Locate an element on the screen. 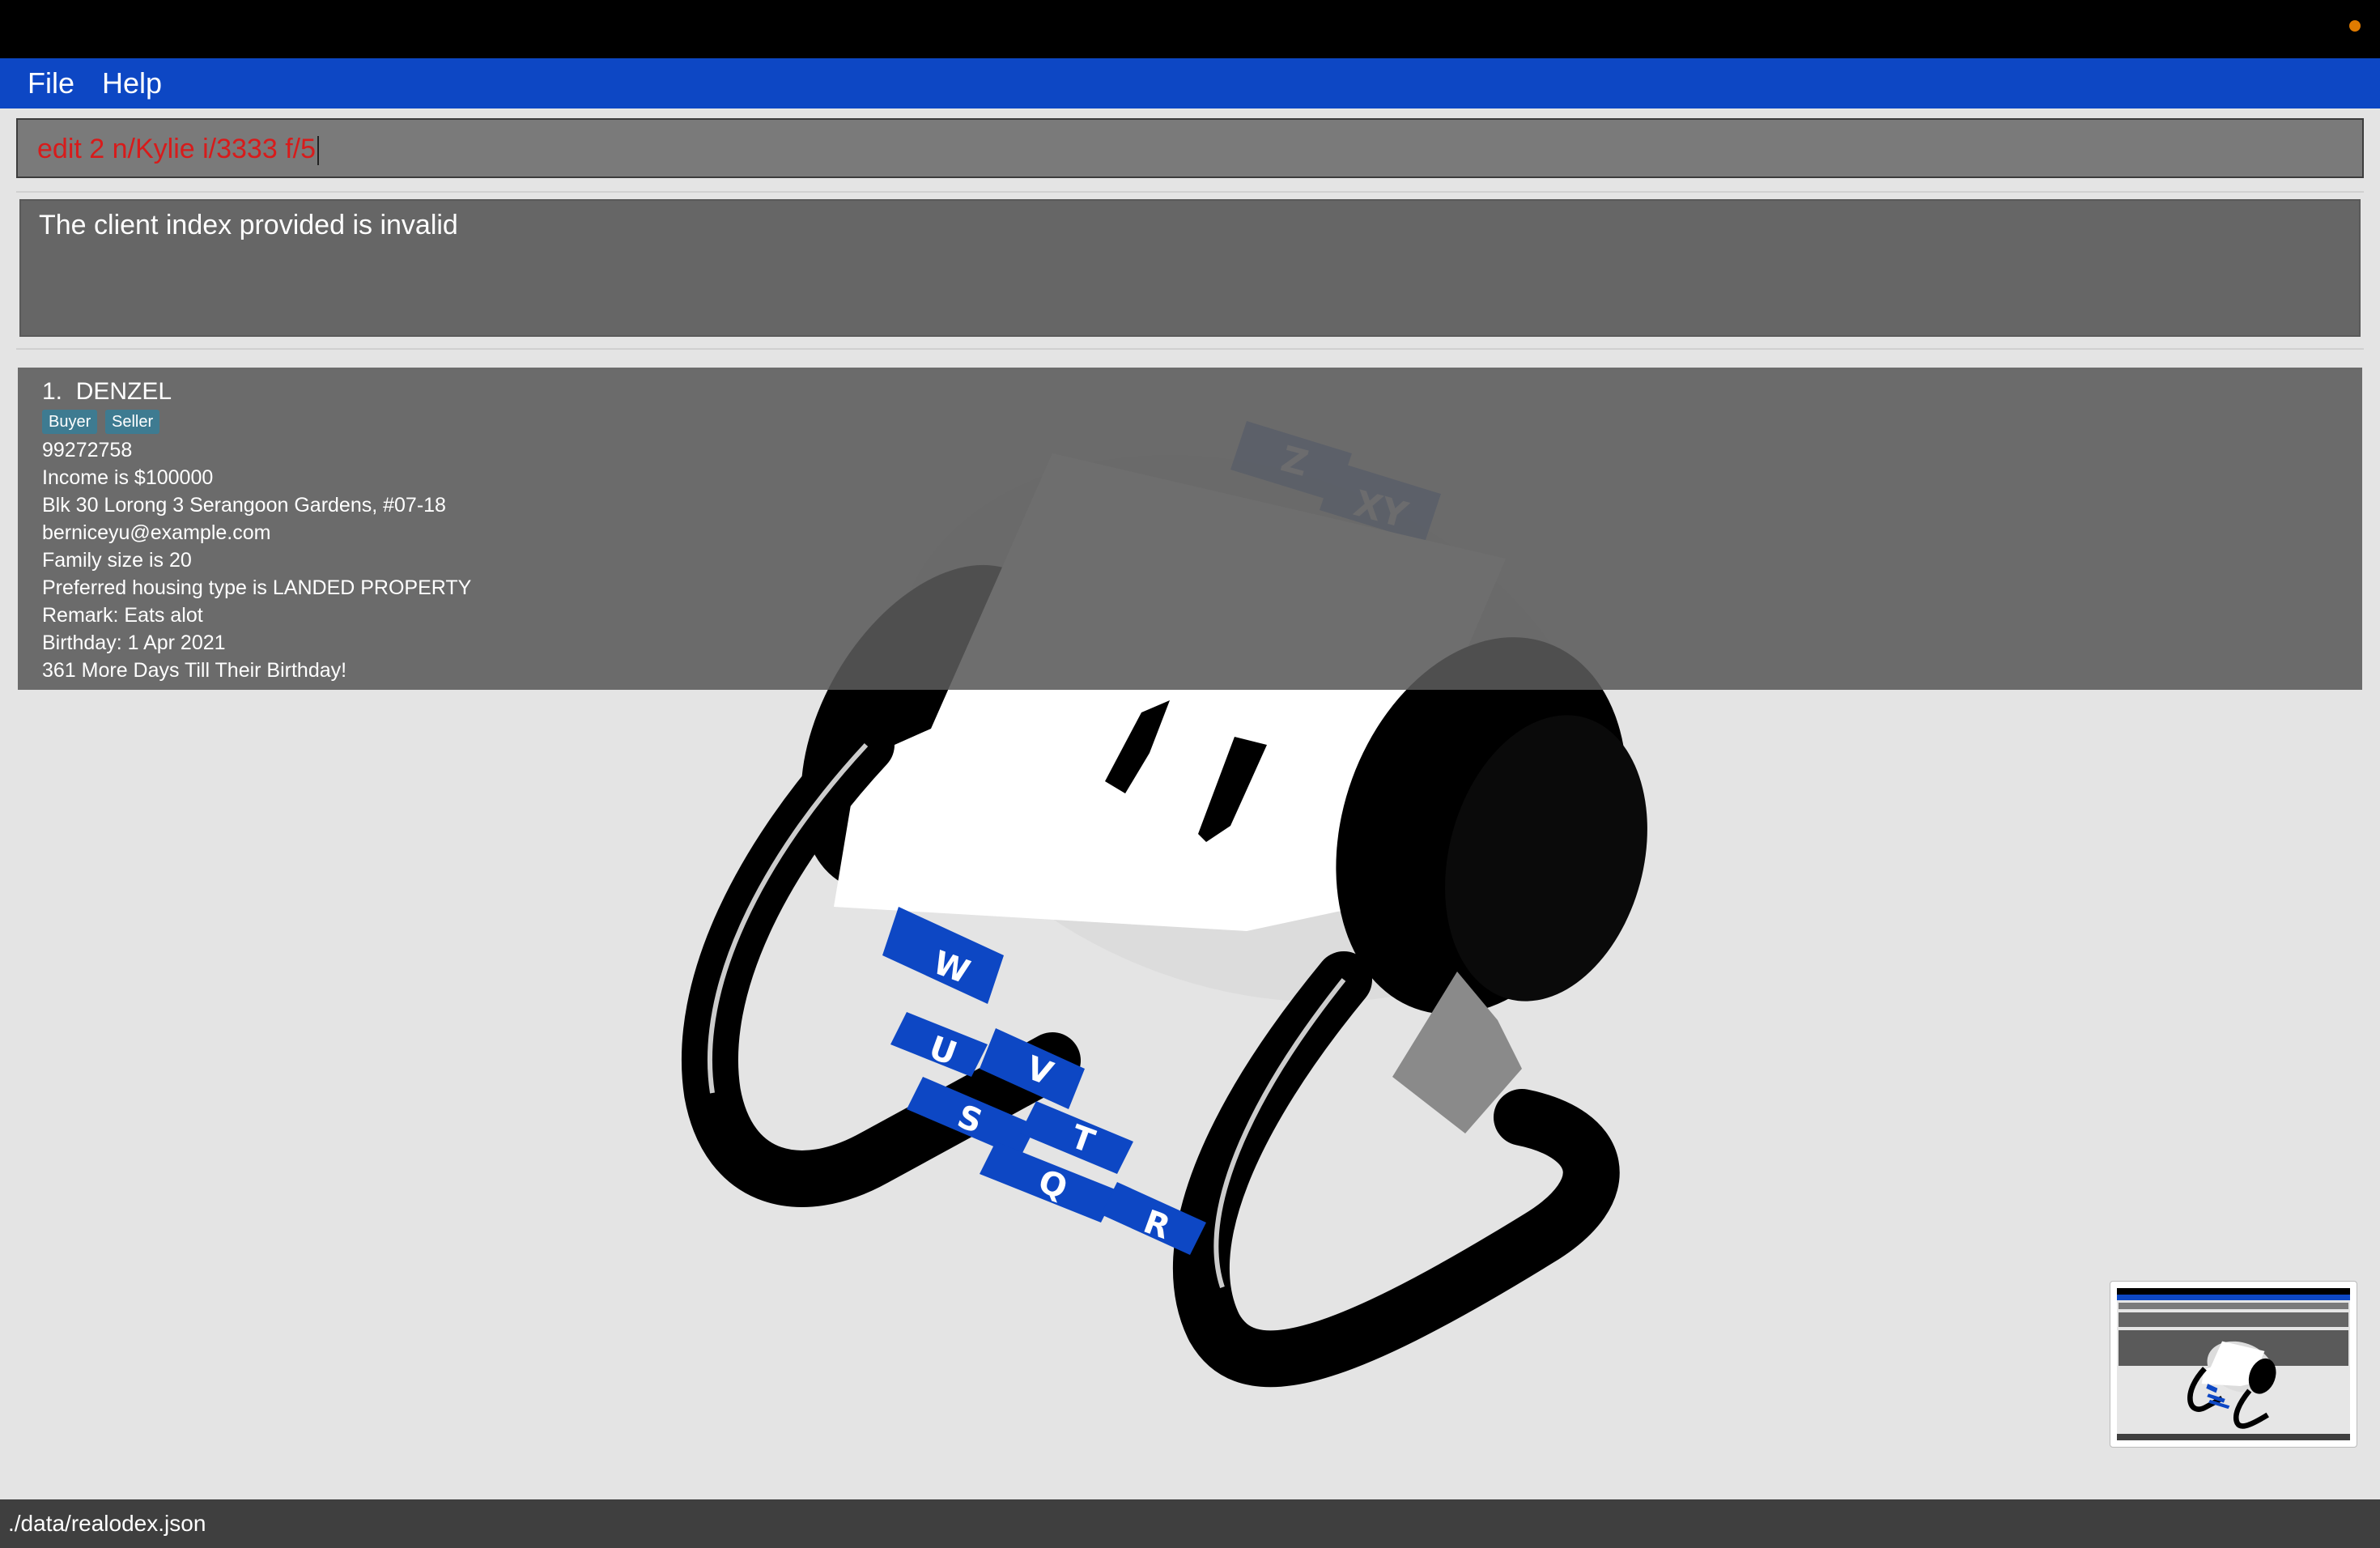  tag-buyer: Buyer is located at coordinates (70, 422).